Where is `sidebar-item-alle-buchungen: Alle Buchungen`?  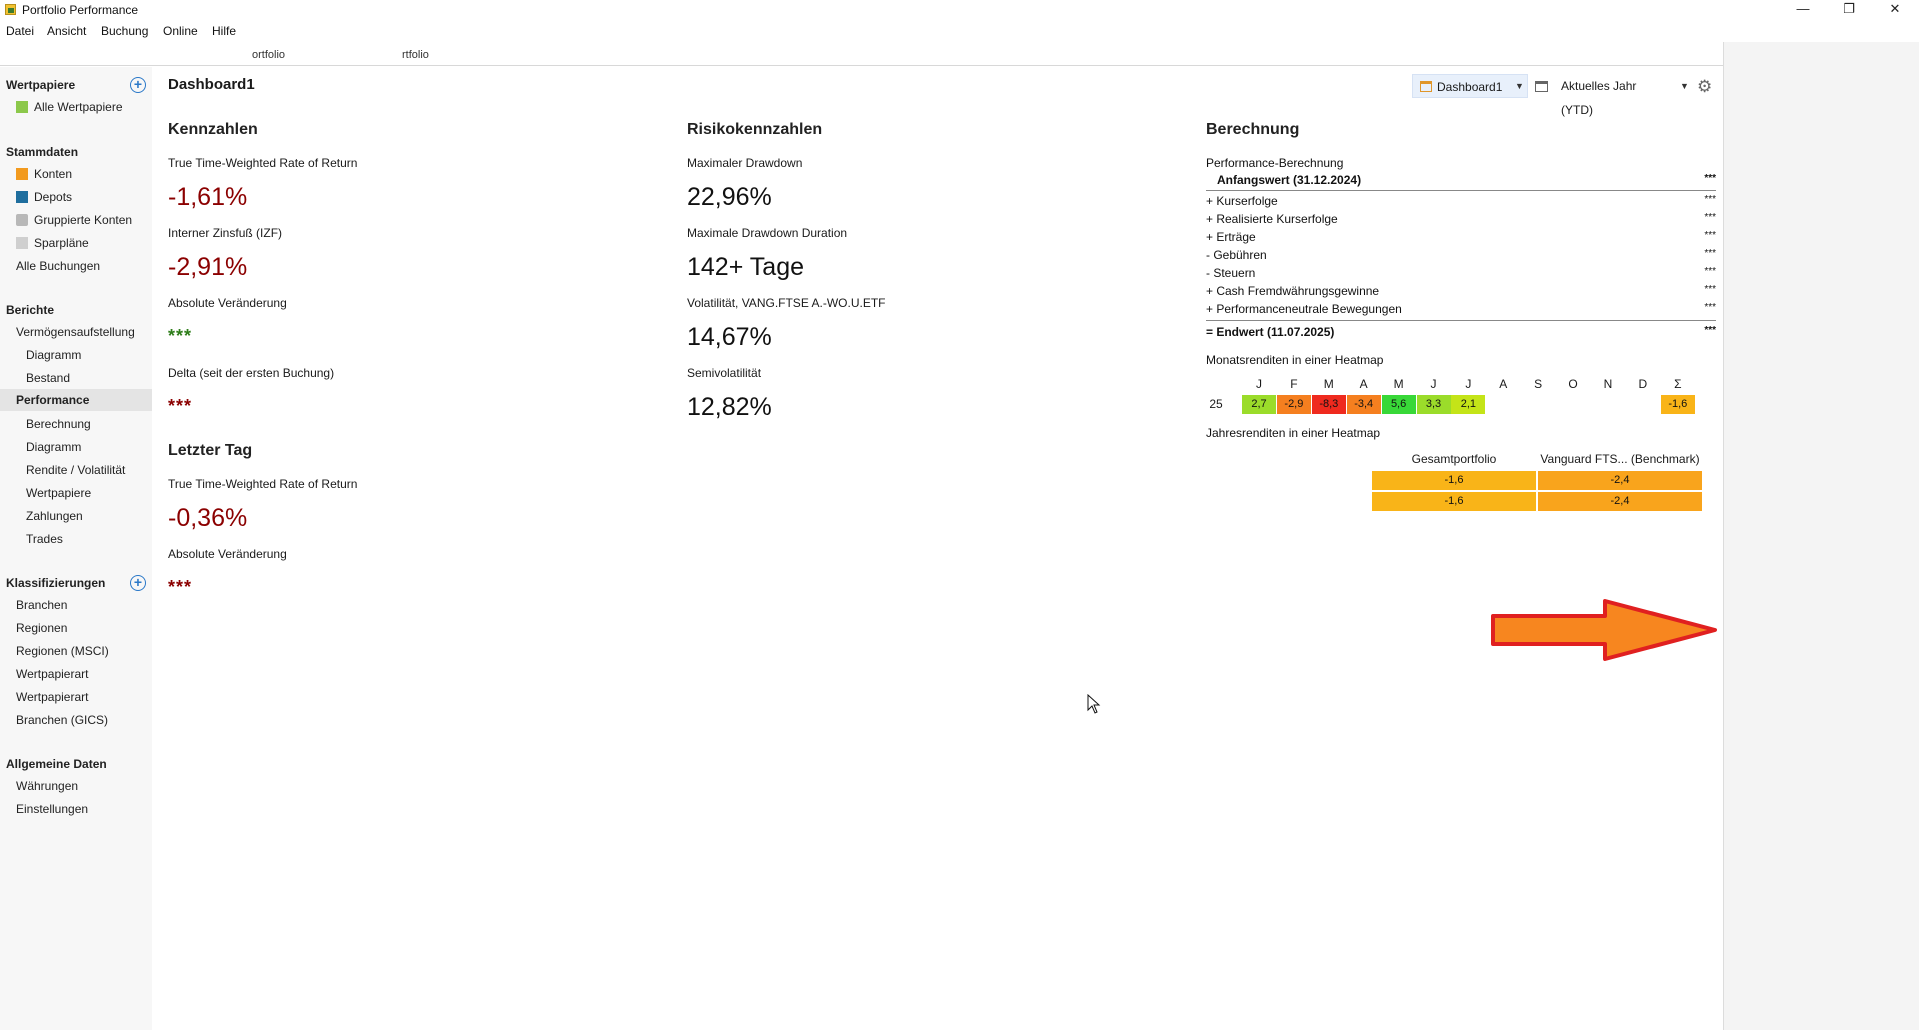 sidebar-item-alle-buchungen: Alle Buchungen is located at coordinates (58, 266).